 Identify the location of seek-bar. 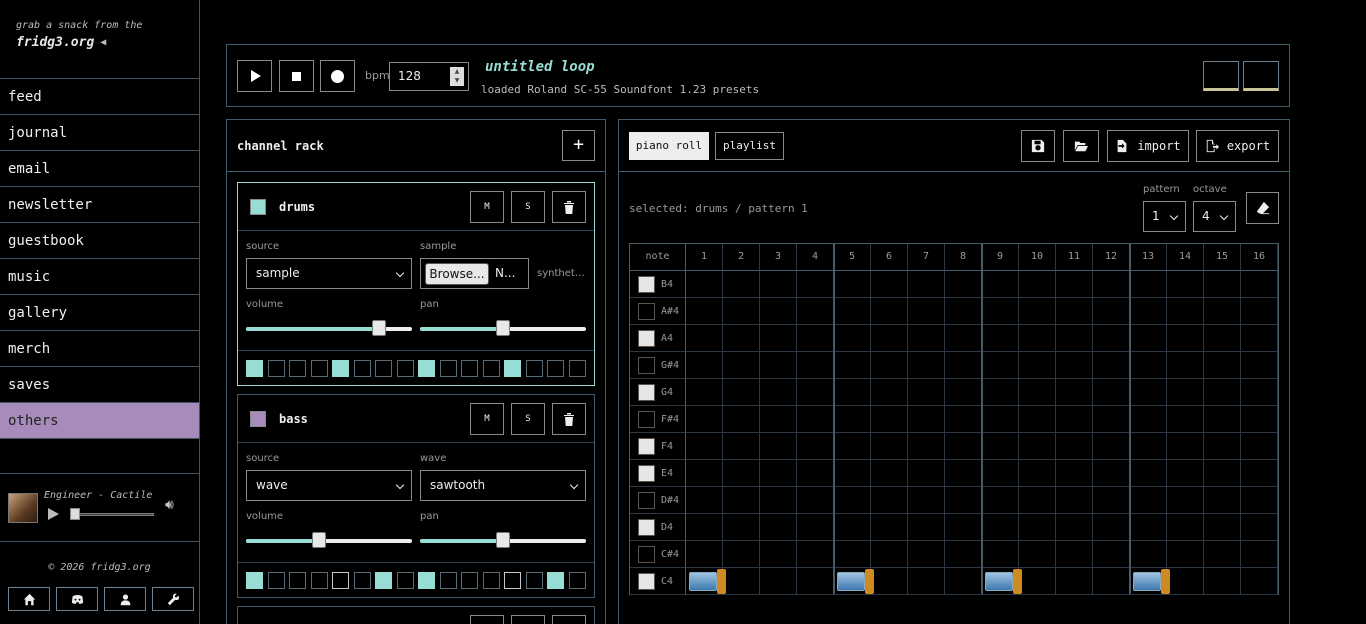
(114, 514).